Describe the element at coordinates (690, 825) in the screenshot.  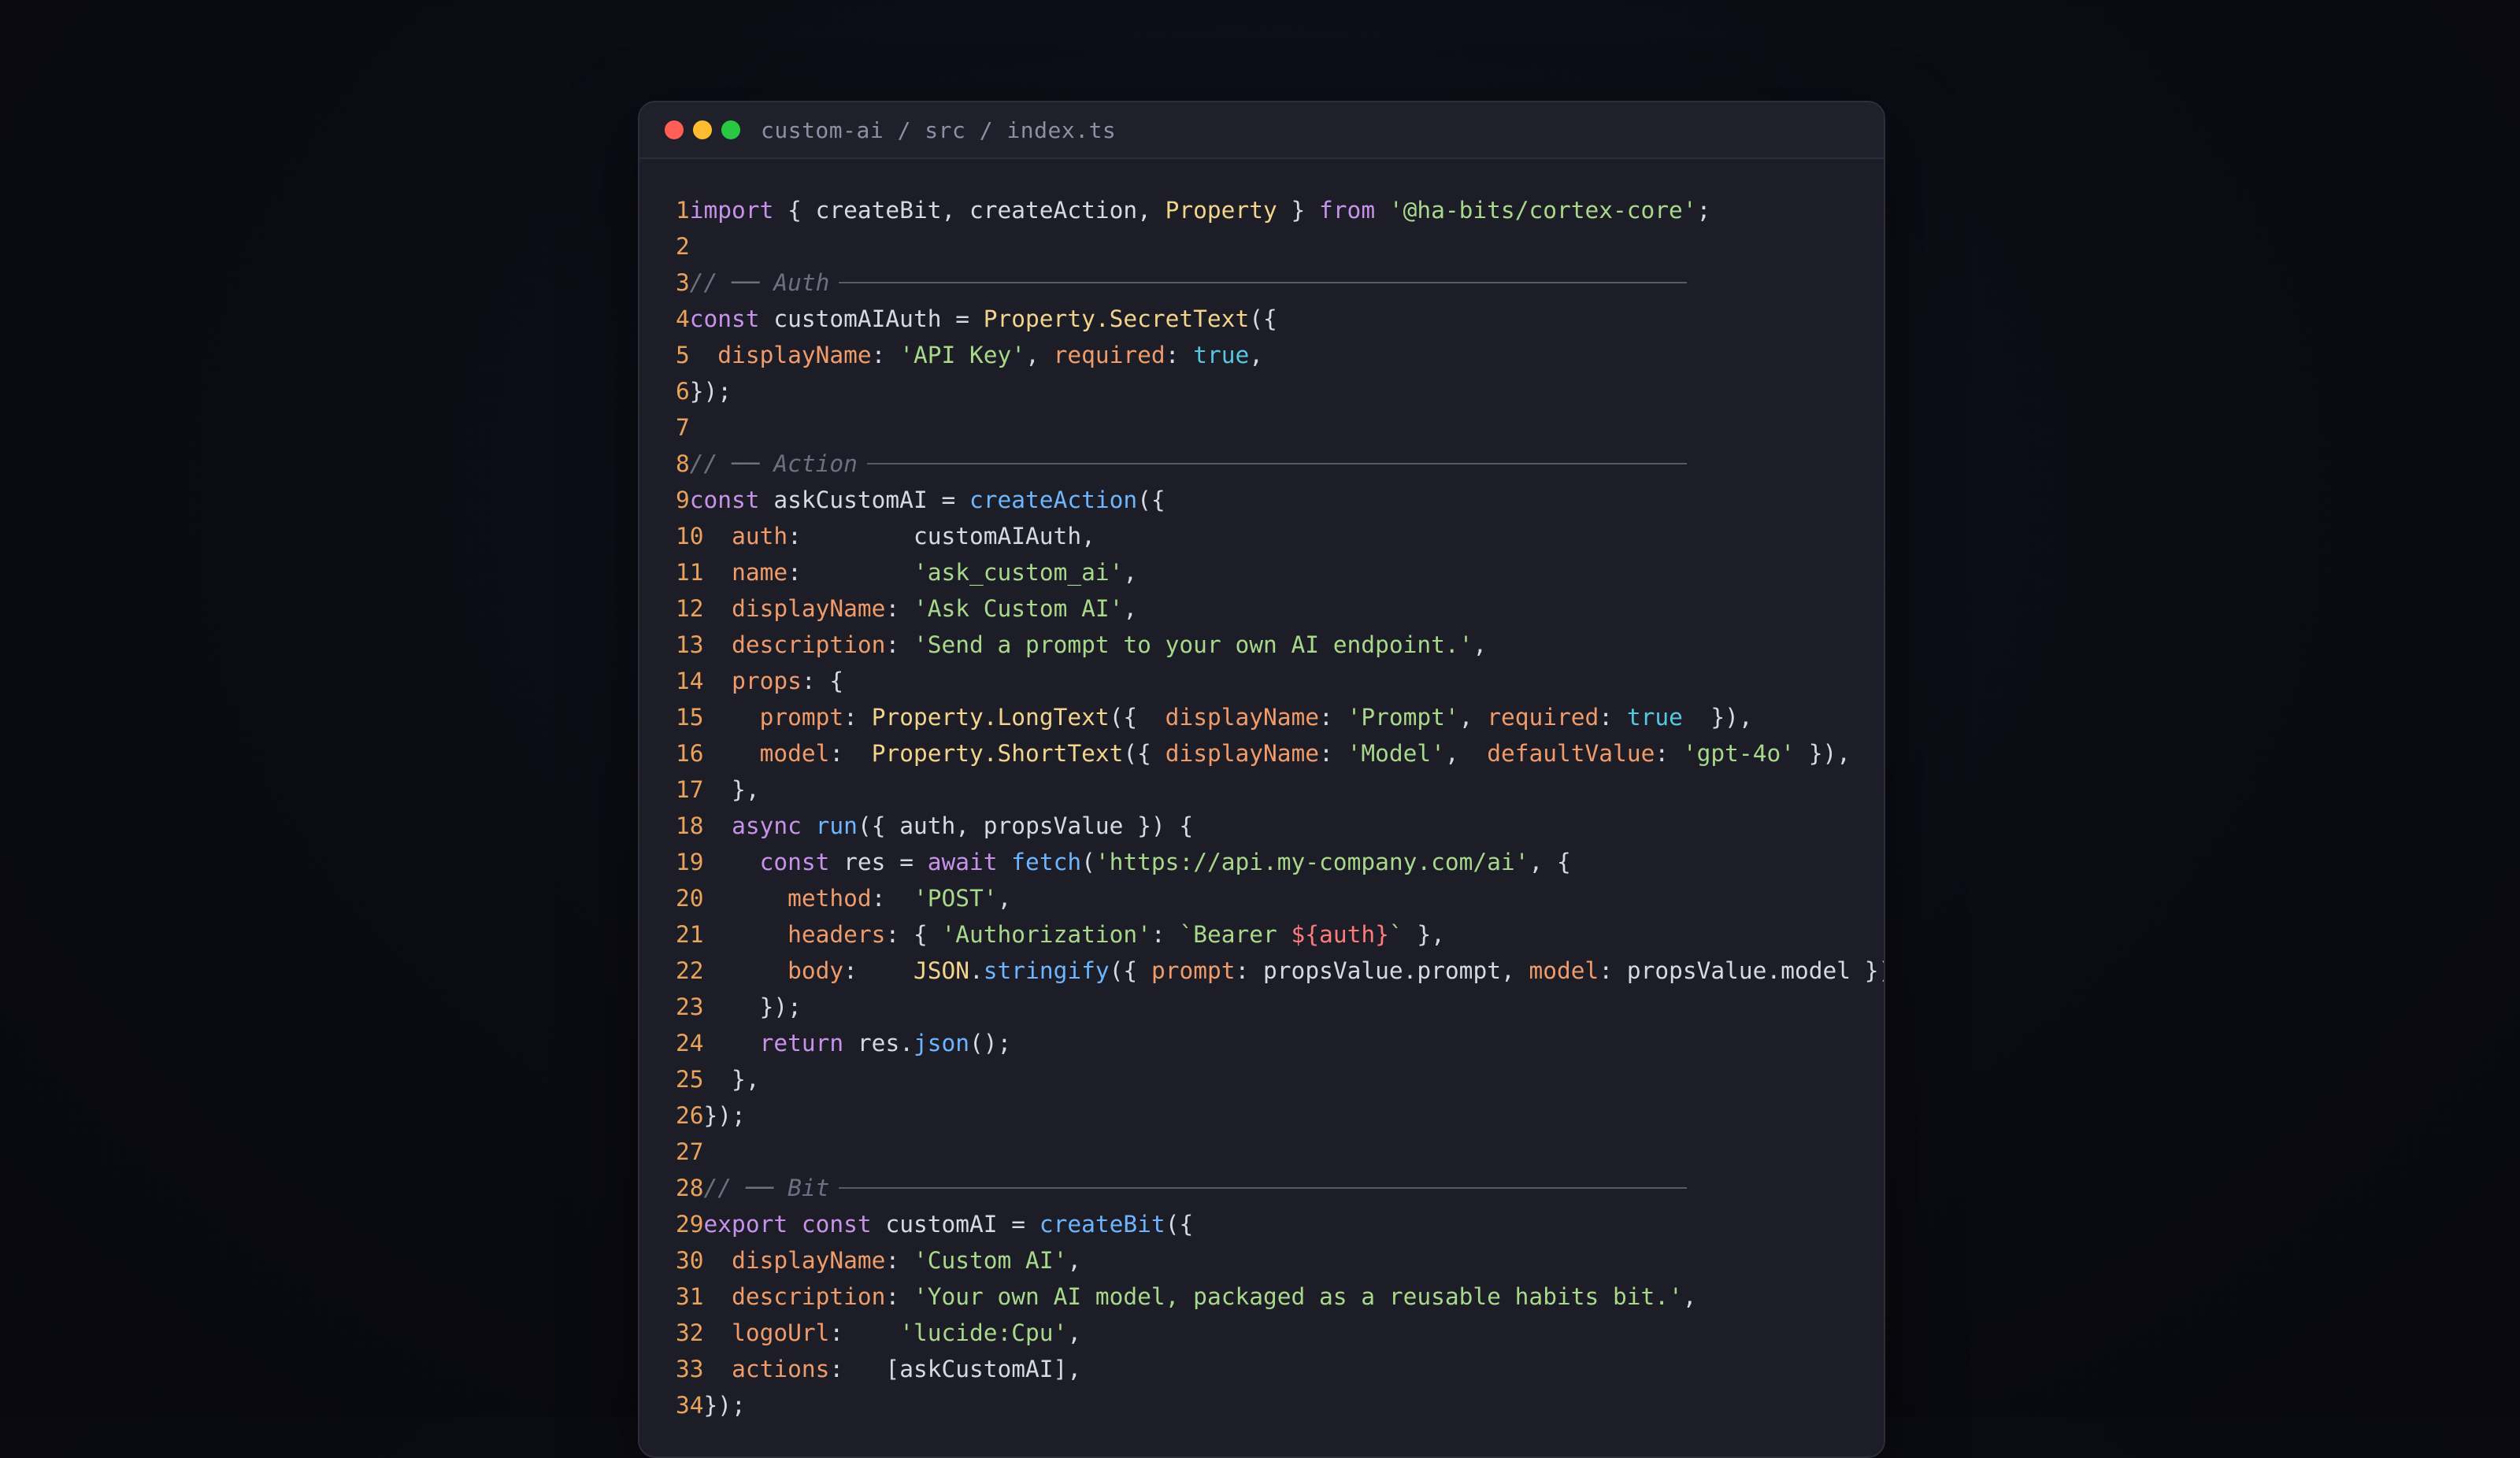
I see `line-number: 18` at that location.